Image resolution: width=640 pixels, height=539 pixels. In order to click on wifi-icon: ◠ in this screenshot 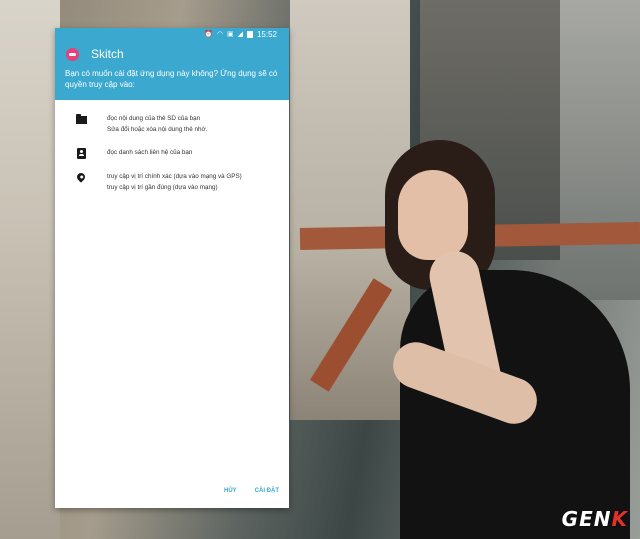, I will do `click(219, 34)`.